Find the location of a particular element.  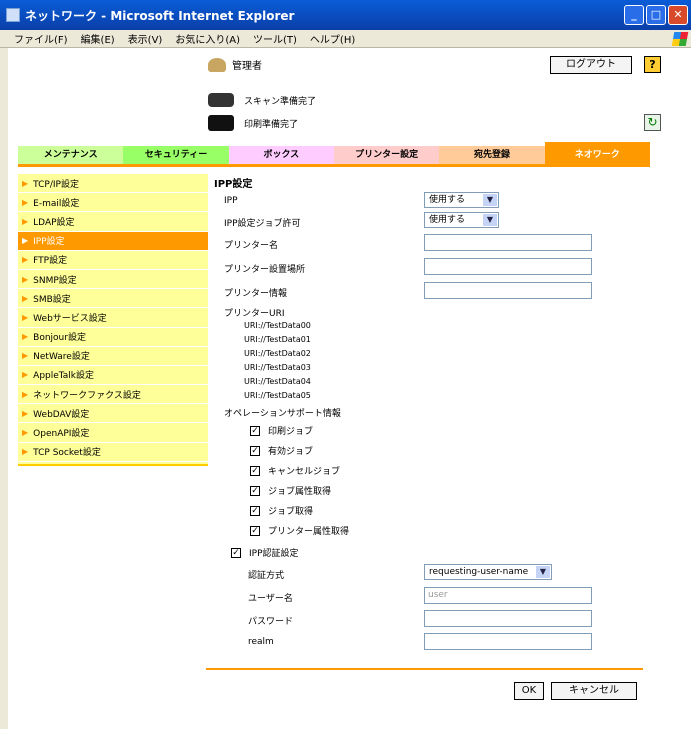

menu-view: 表示(V) is located at coordinates (145, 38).